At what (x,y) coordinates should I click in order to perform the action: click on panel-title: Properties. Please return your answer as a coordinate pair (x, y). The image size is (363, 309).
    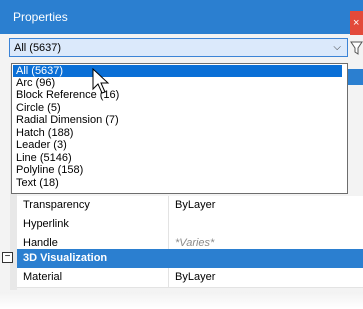
    Looking at the image, I should click on (40, 17).